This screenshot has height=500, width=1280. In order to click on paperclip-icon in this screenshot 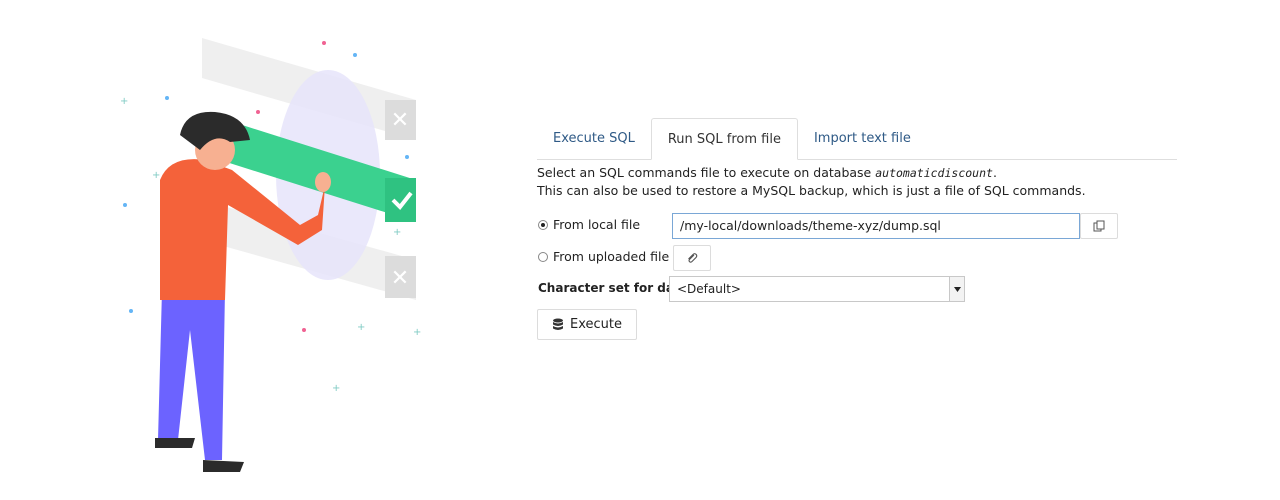, I will do `click(693, 258)`.